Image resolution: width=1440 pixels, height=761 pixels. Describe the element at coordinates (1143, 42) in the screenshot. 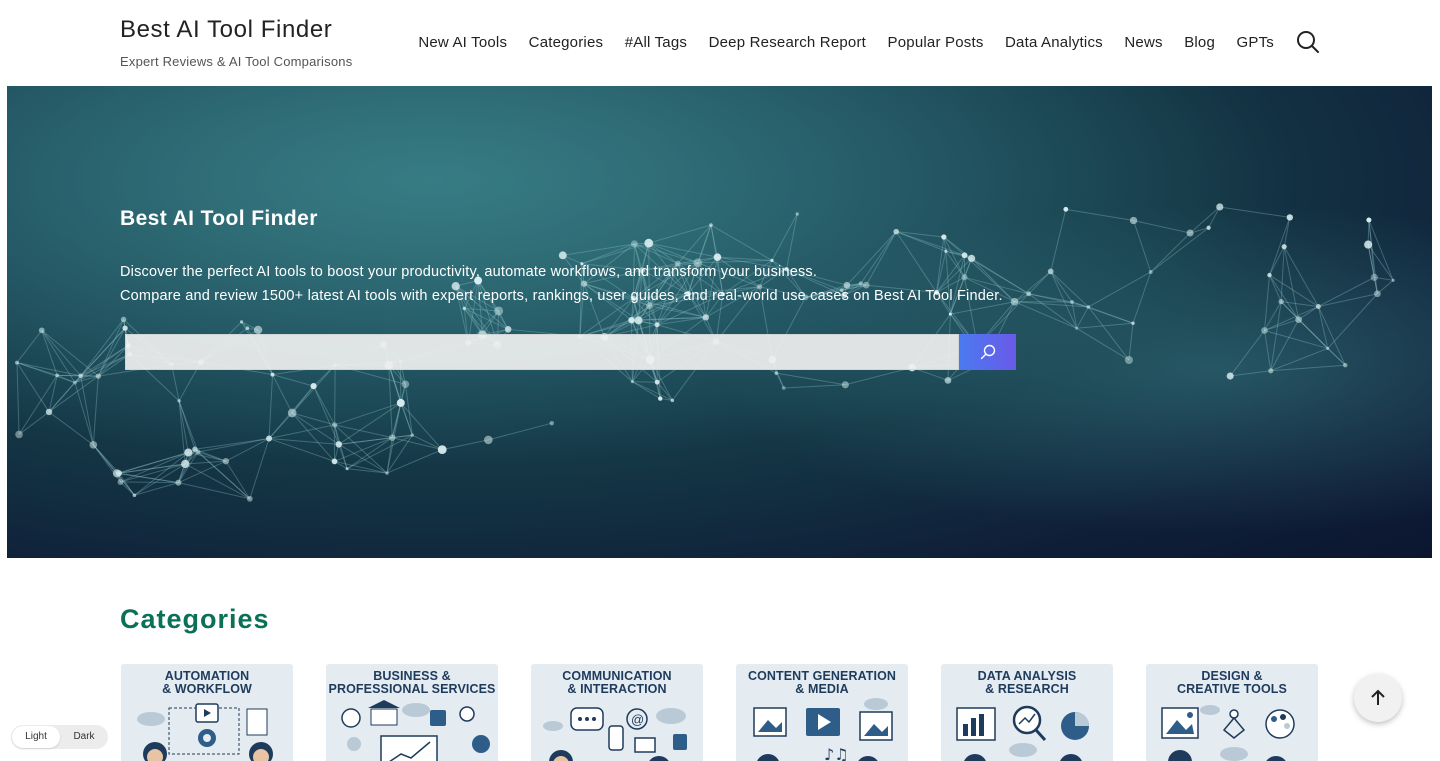

I see `nav-news: News` at that location.